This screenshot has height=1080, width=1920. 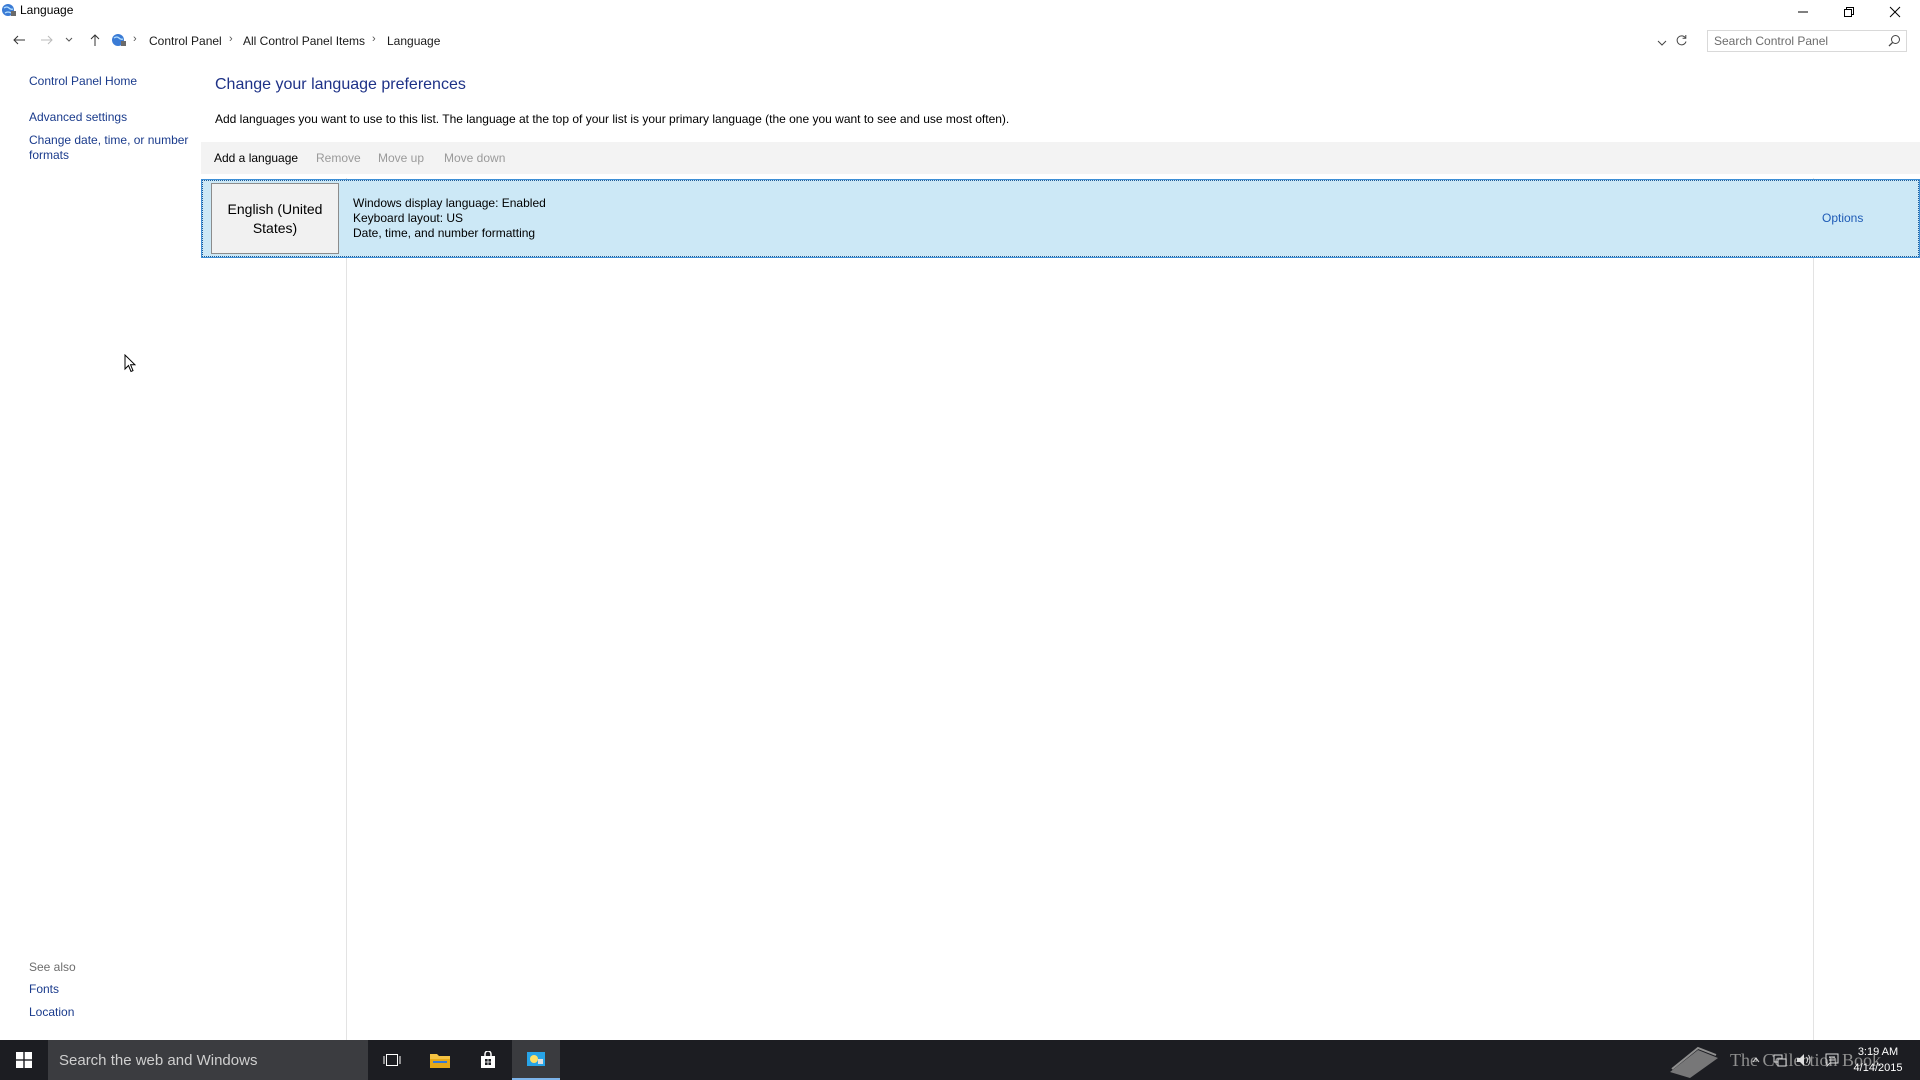 I want to click on search-box, so click(x=1807, y=41).